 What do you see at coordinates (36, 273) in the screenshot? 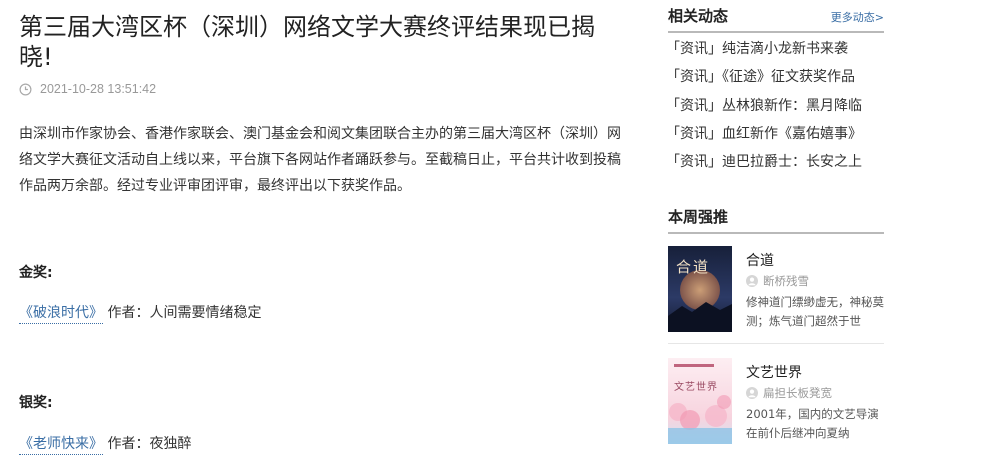
I see `award-heading-gold: 金奖:` at bounding box center [36, 273].